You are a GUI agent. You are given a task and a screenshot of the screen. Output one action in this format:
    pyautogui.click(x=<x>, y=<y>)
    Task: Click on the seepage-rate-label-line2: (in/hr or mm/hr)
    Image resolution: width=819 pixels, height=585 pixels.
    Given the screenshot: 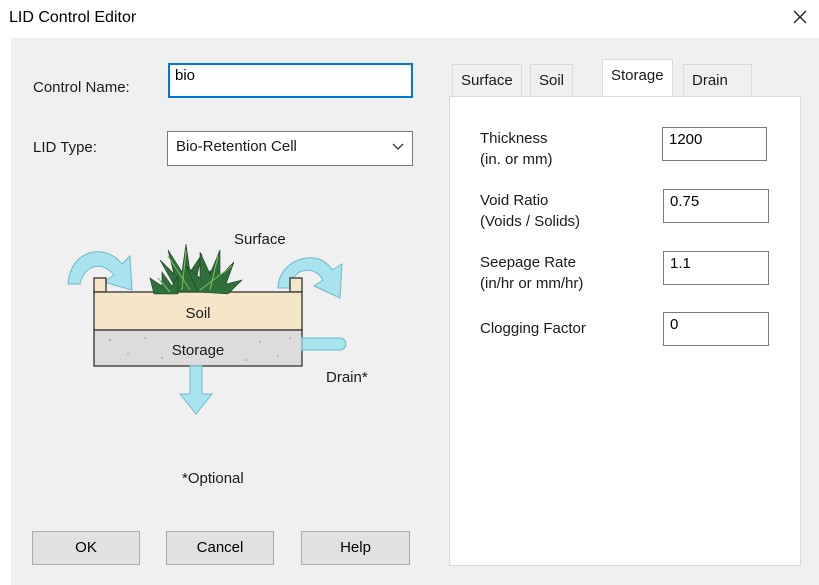 What is the action you would take?
    pyautogui.click(x=532, y=283)
    